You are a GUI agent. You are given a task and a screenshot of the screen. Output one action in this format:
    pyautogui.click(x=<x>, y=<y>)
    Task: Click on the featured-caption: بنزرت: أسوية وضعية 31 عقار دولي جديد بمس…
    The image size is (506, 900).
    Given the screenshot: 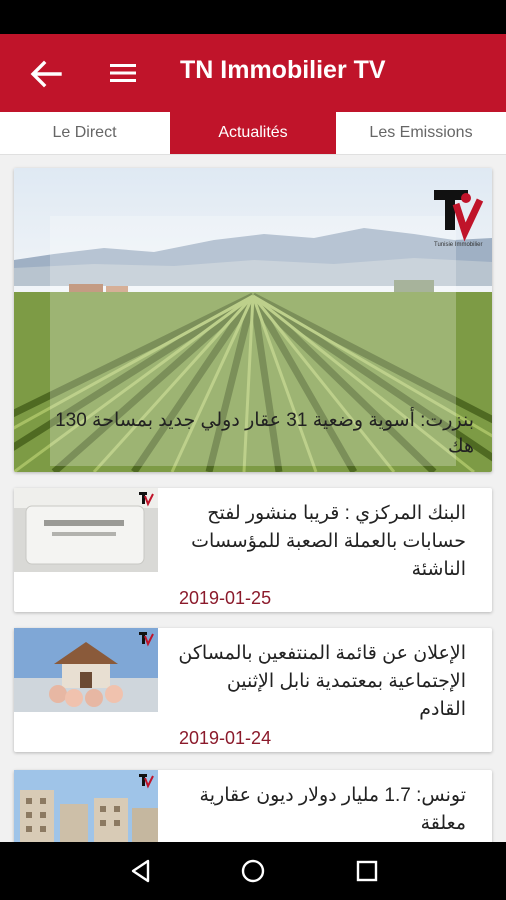 What is the action you would take?
    pyautogui.click(x=264, y=433)
    